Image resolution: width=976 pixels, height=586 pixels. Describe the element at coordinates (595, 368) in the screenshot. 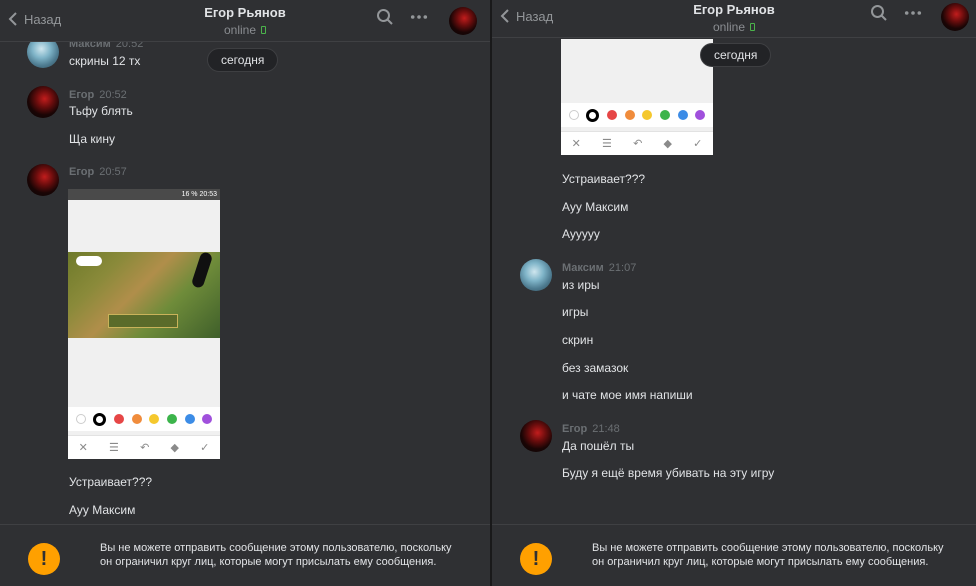

I see `message-text: без замазок` at that location.